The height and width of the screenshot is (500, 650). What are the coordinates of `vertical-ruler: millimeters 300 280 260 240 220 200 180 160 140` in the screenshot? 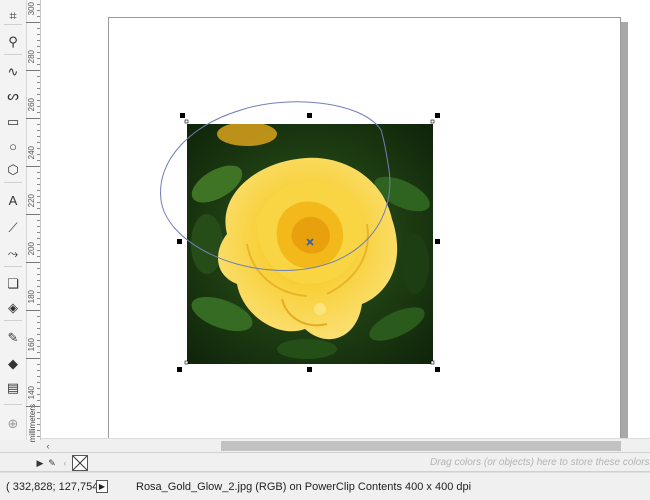 It's located at (33, 221).